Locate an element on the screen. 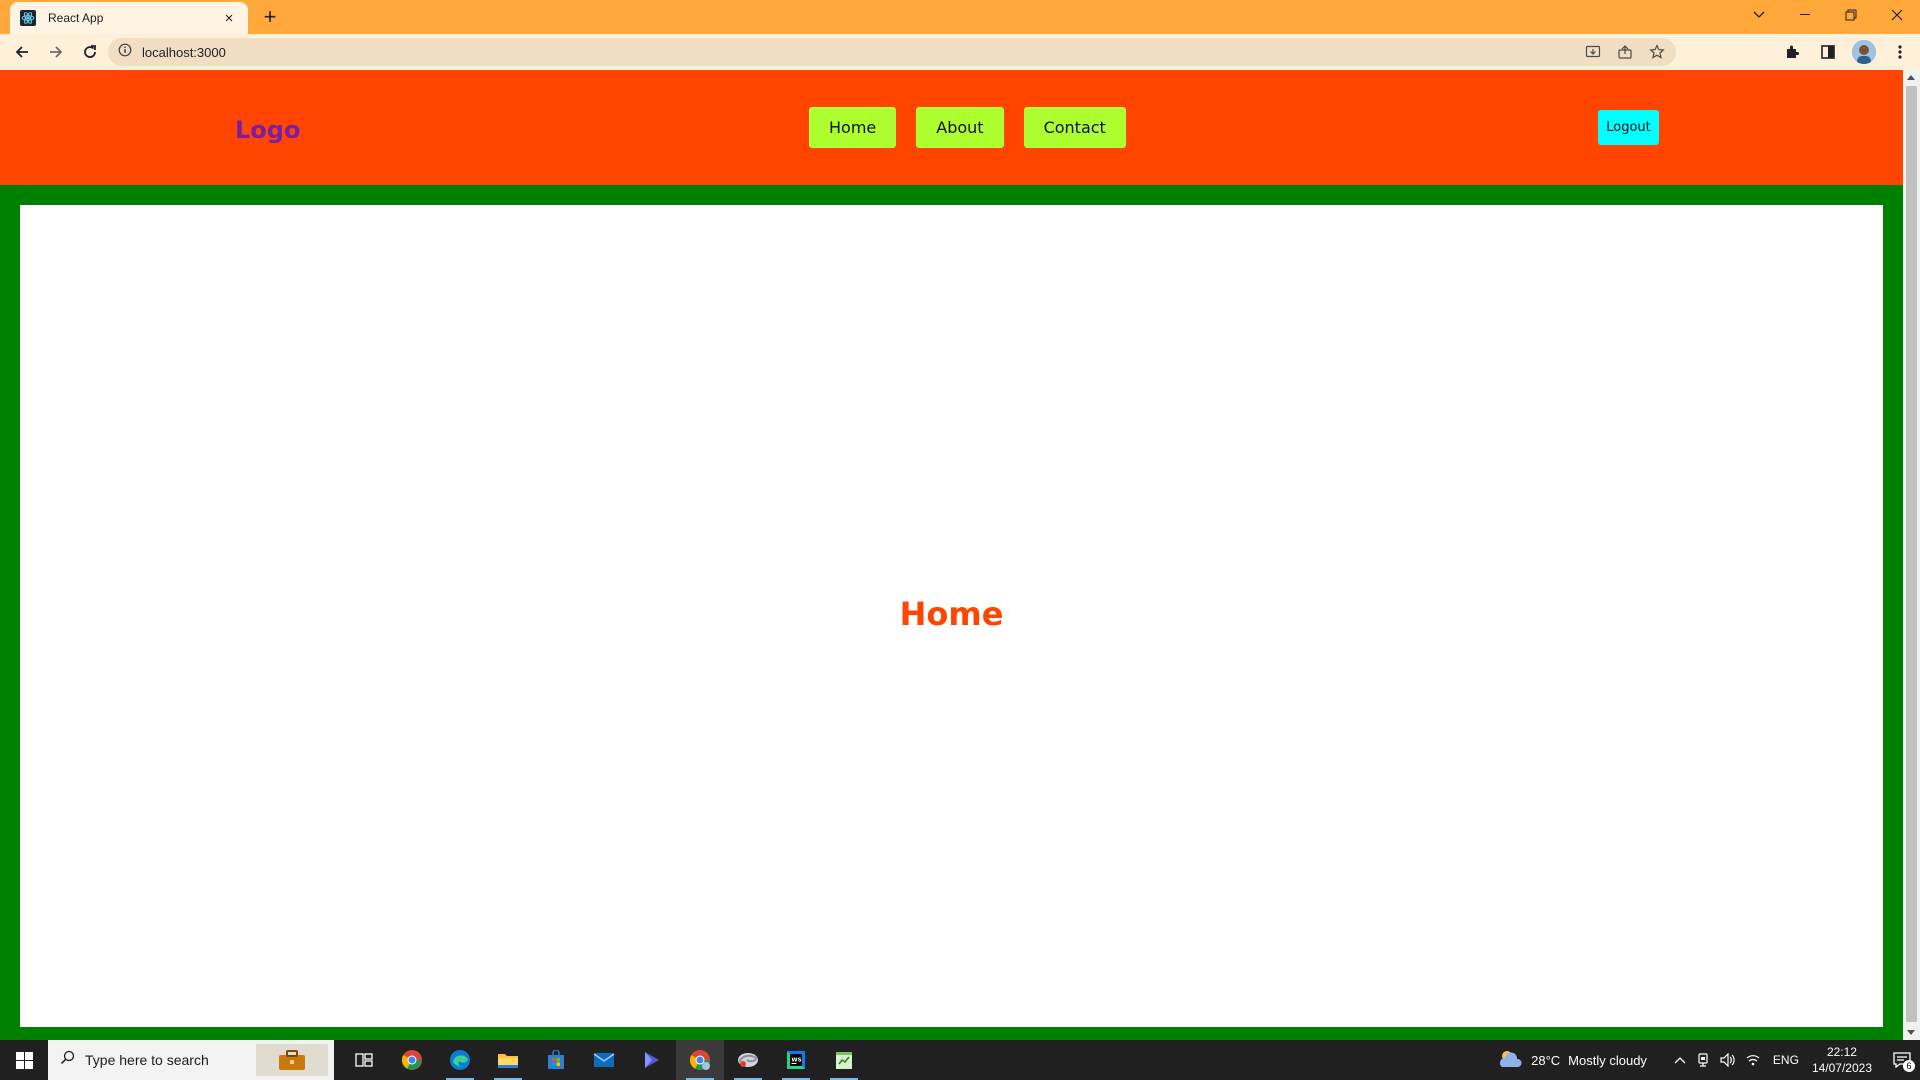 The width and height of the screenshot is (1920, 1080). restore-icon is located at coordinates (1851, 15).